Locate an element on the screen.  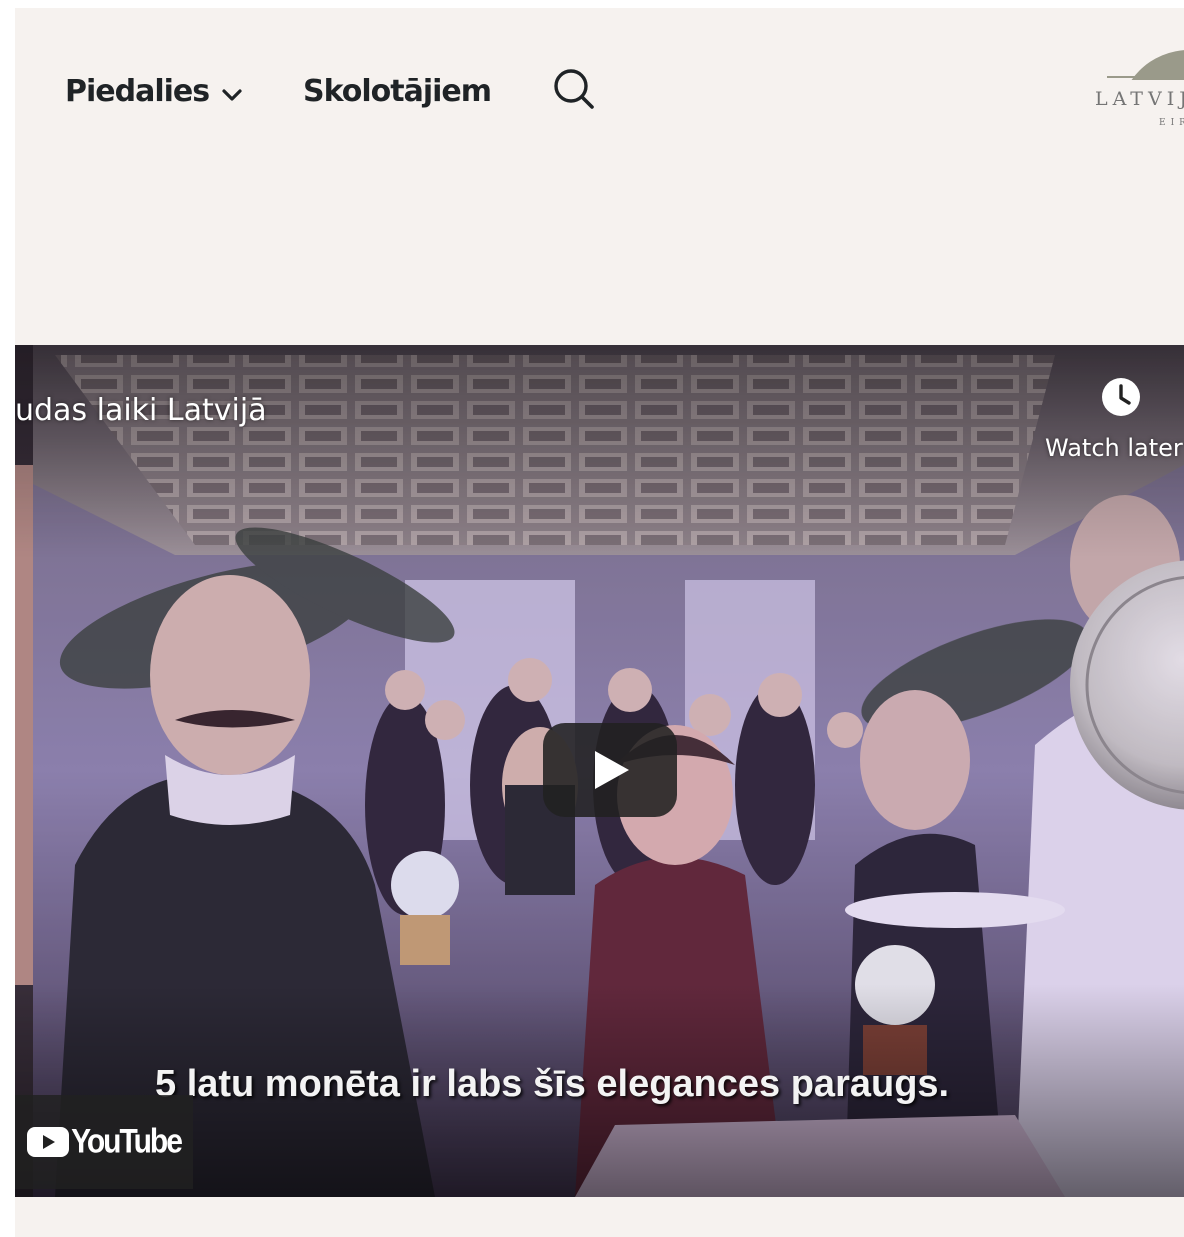
watch-later-label: Watch later is located at coordinates (1114, 448).